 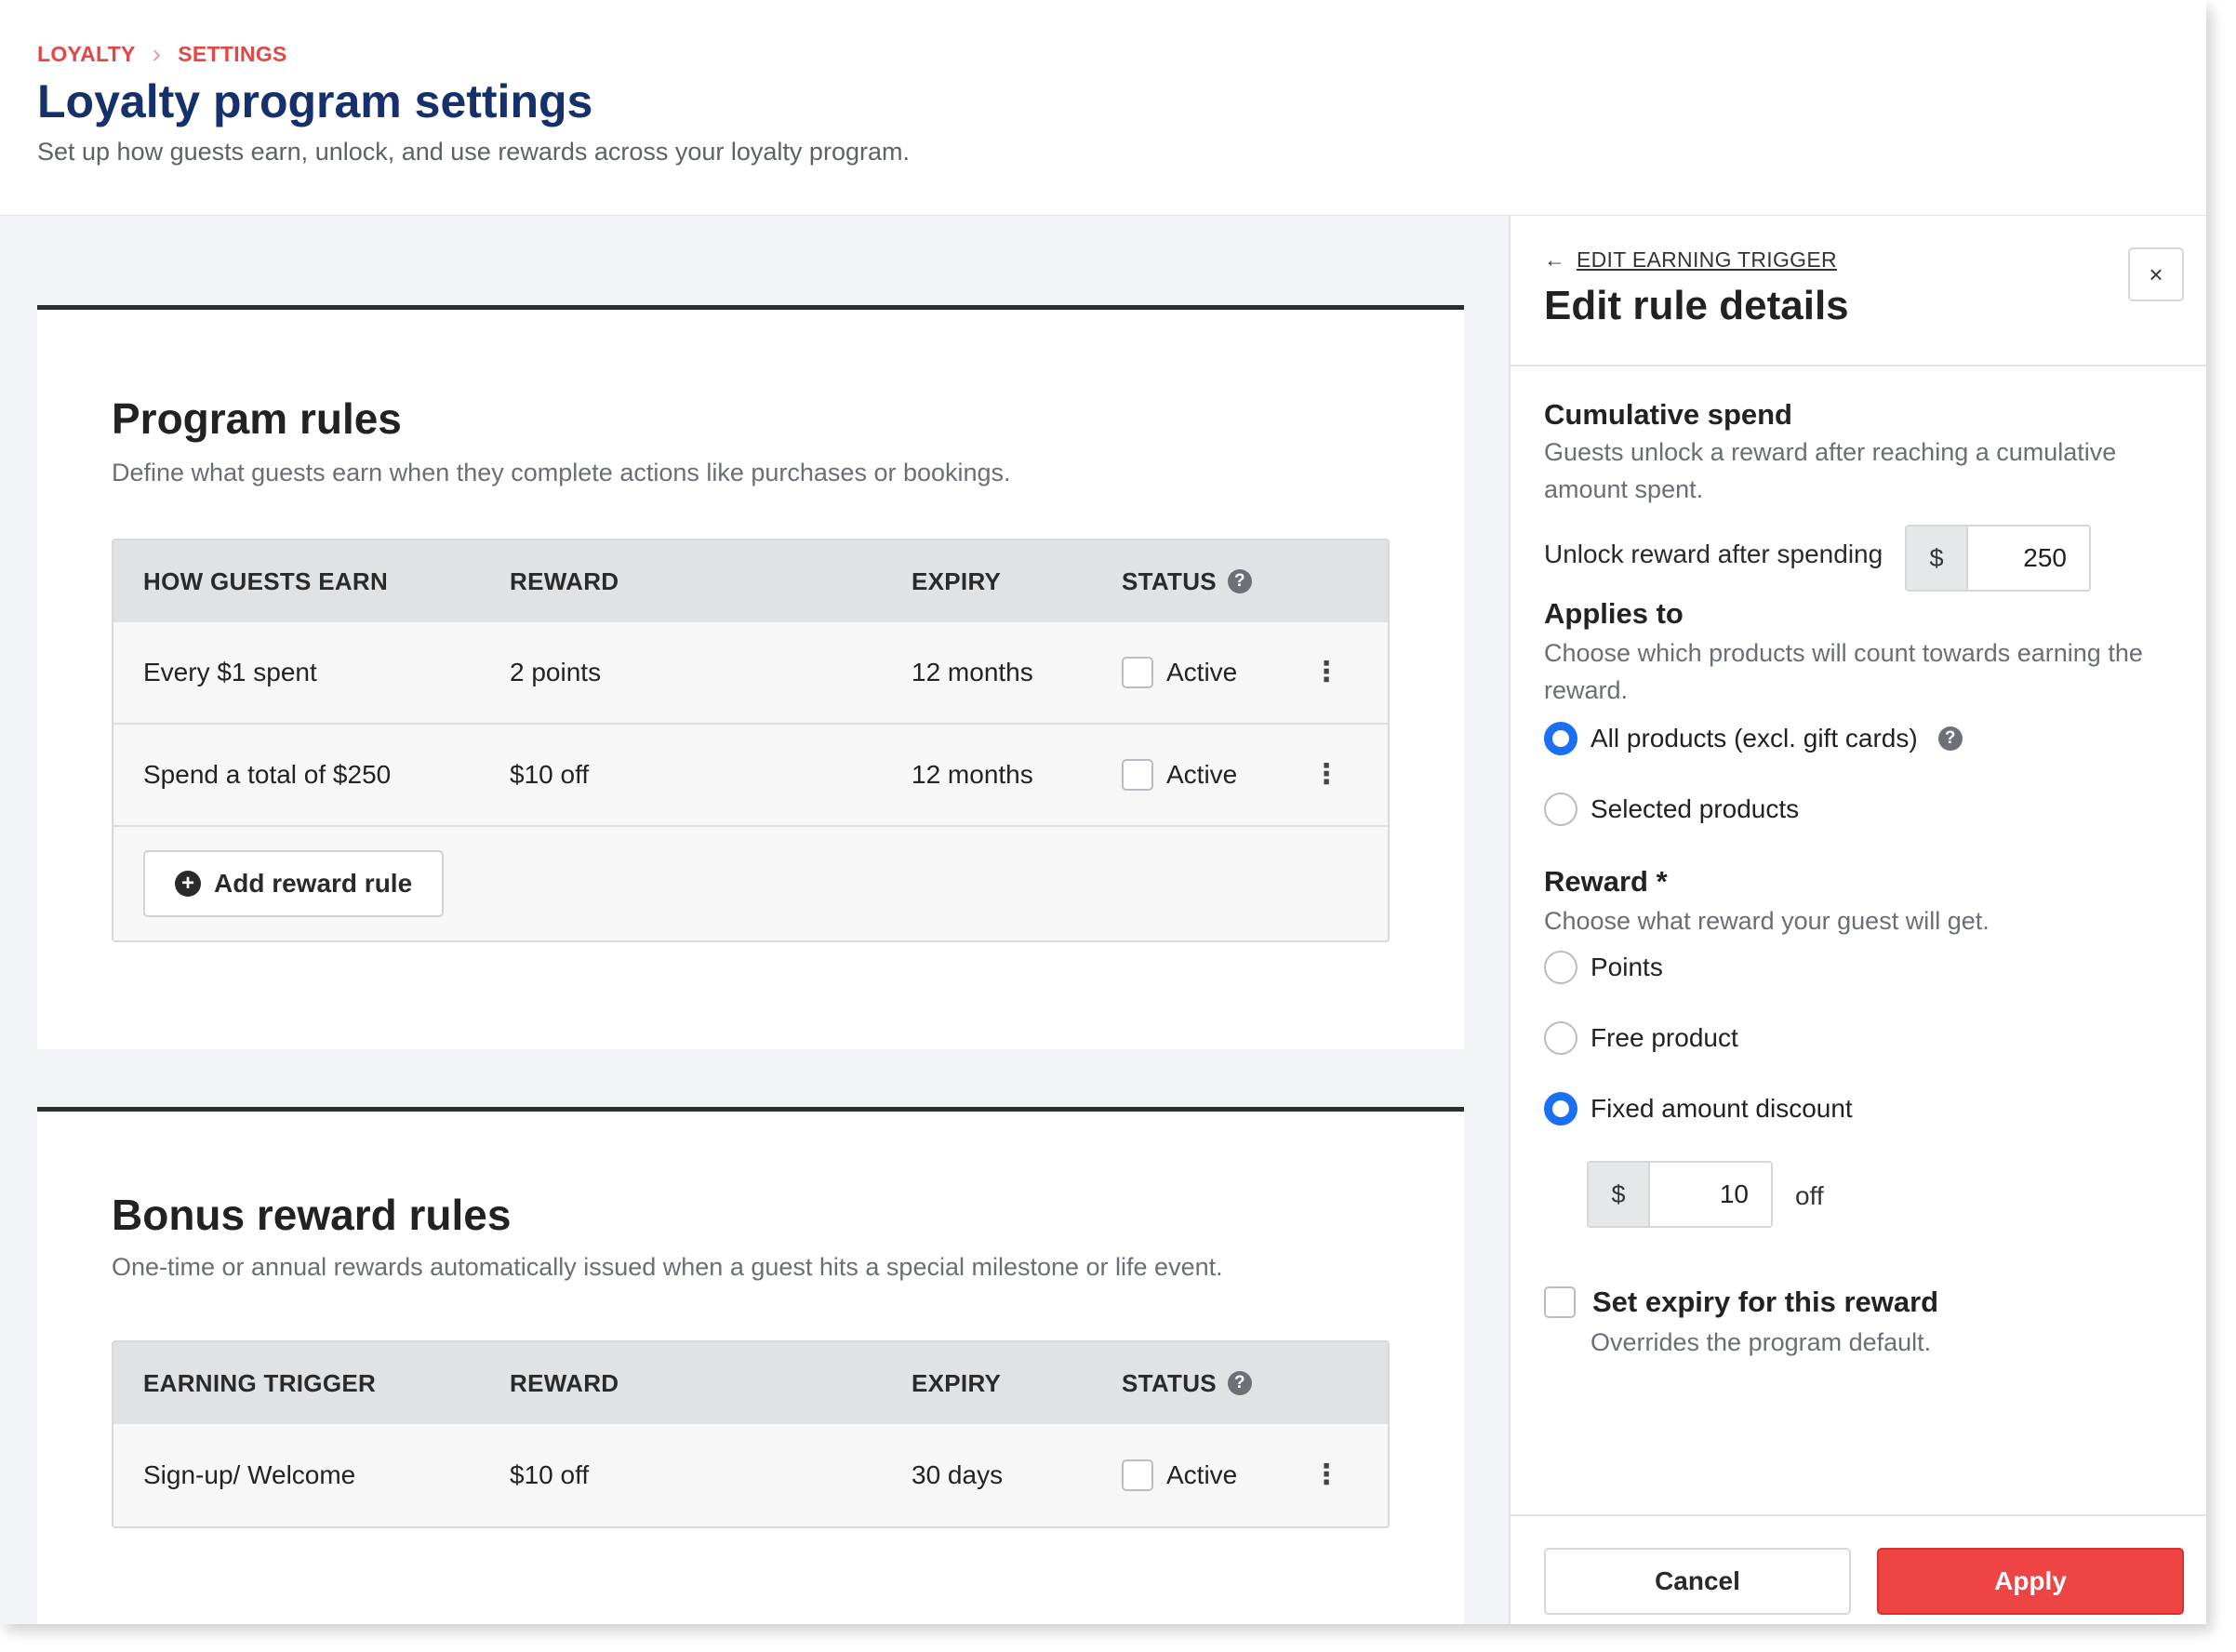 What do you see at coordinates (750, 1383) in the screenshot?
I see `table-header: EARNING TRIGGER REWARD EXPIRY STATUS ?` at bounding box center [750, 1383].